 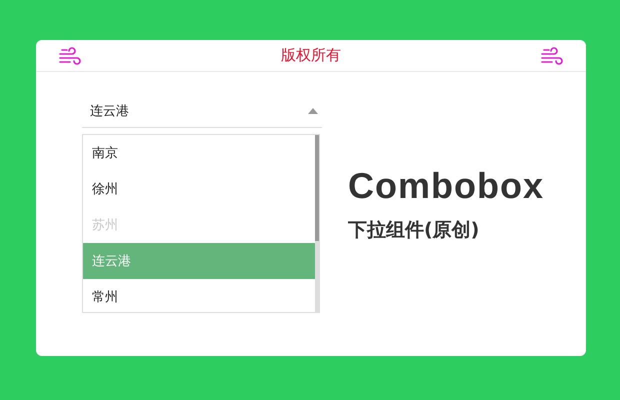 What do you see at coordinates (317, 223) in the screenshot?
I see `scrollbar` at bounding box center [317, 223].